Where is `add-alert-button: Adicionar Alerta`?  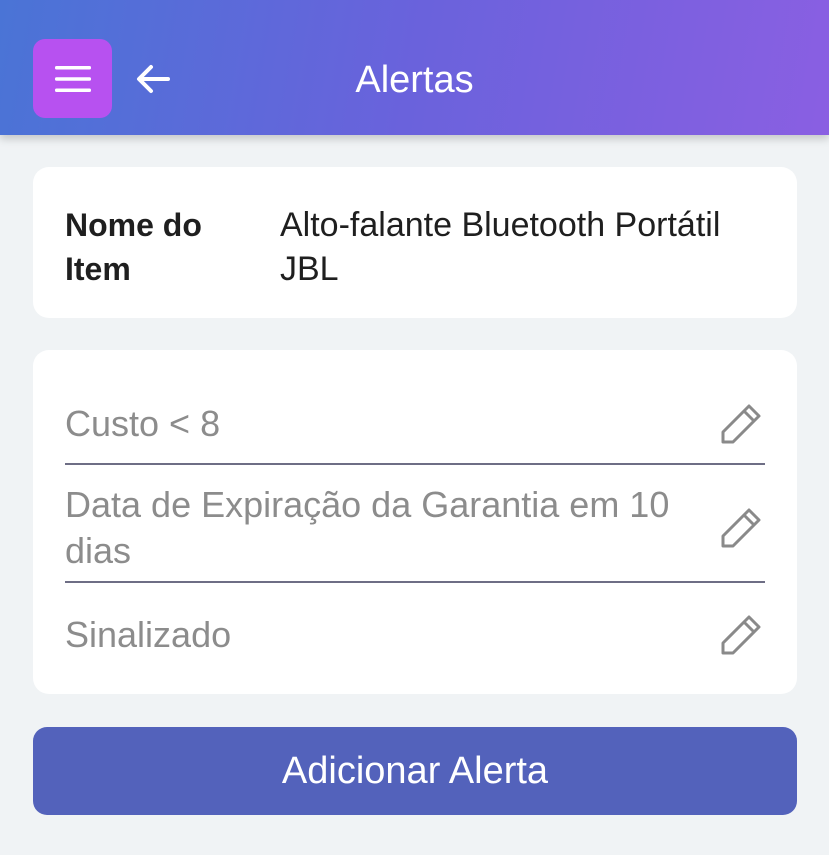 add-alert-button: Adicionar Alerta is located at coordinates (415, 771).